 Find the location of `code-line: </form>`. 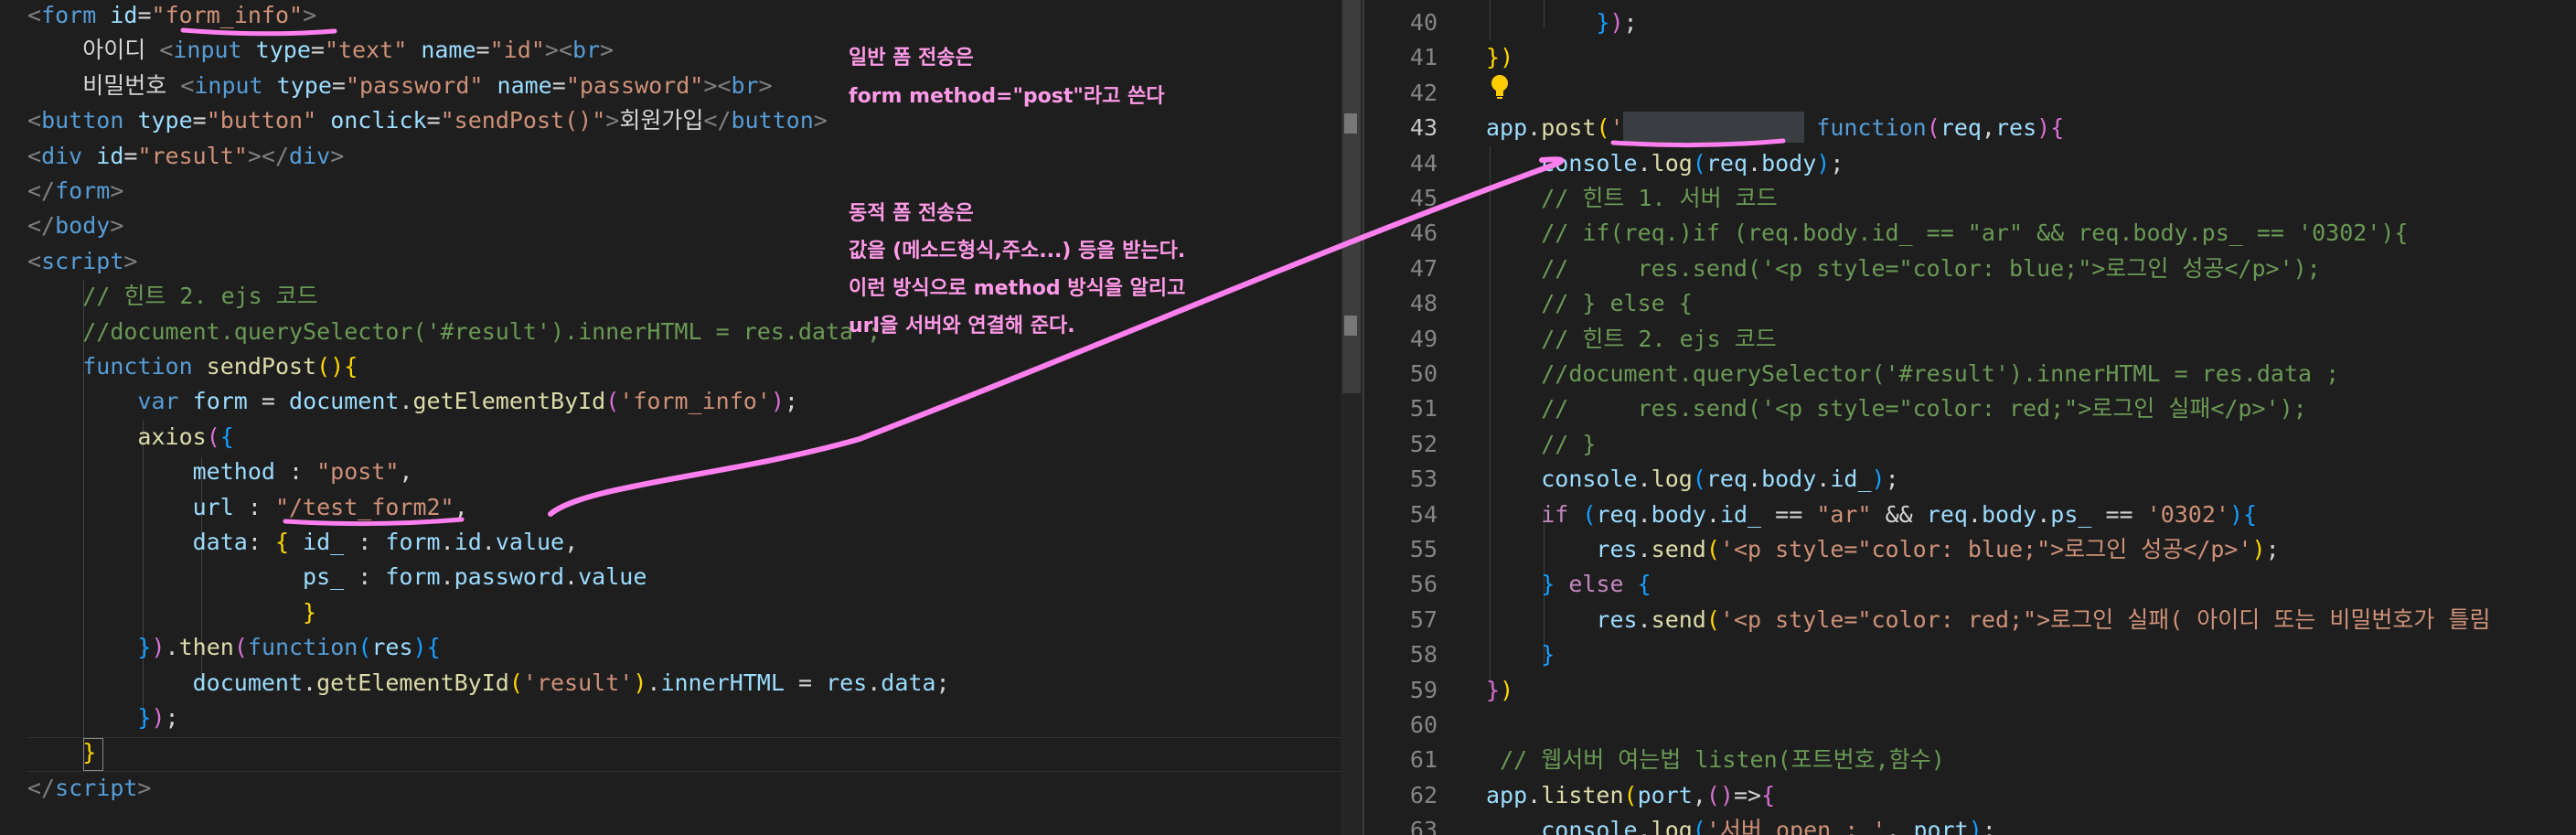

code-line: </form> is located at coordinates (75, 191).